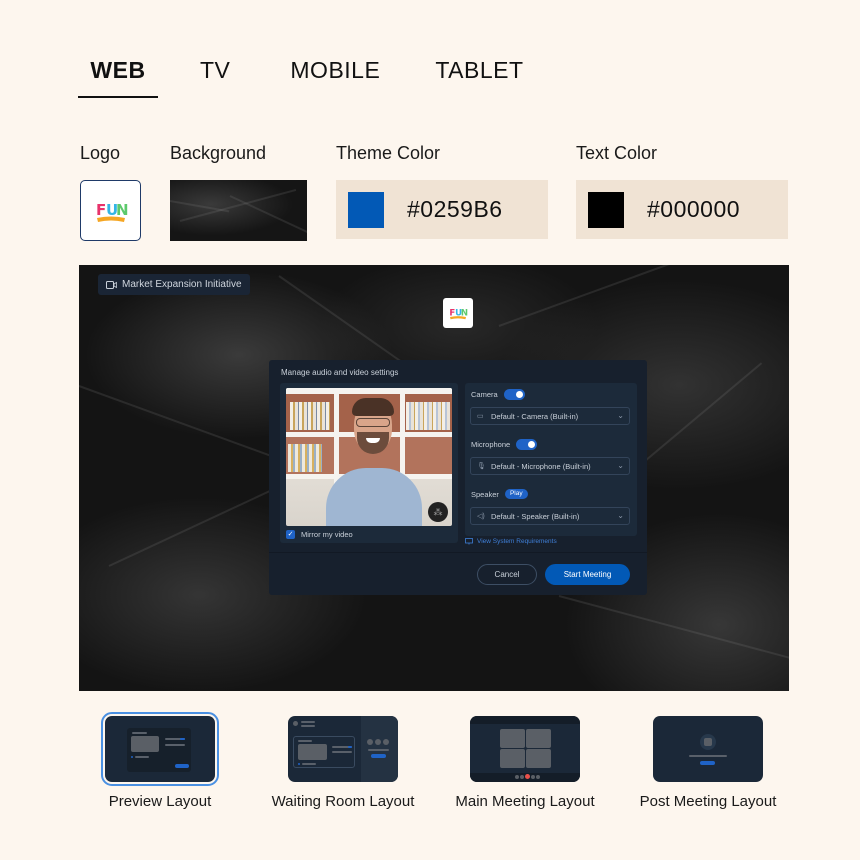 The width and height of the screenshot is (860, 860). I want to click on logo-picker: F U N, so click(110, 210).